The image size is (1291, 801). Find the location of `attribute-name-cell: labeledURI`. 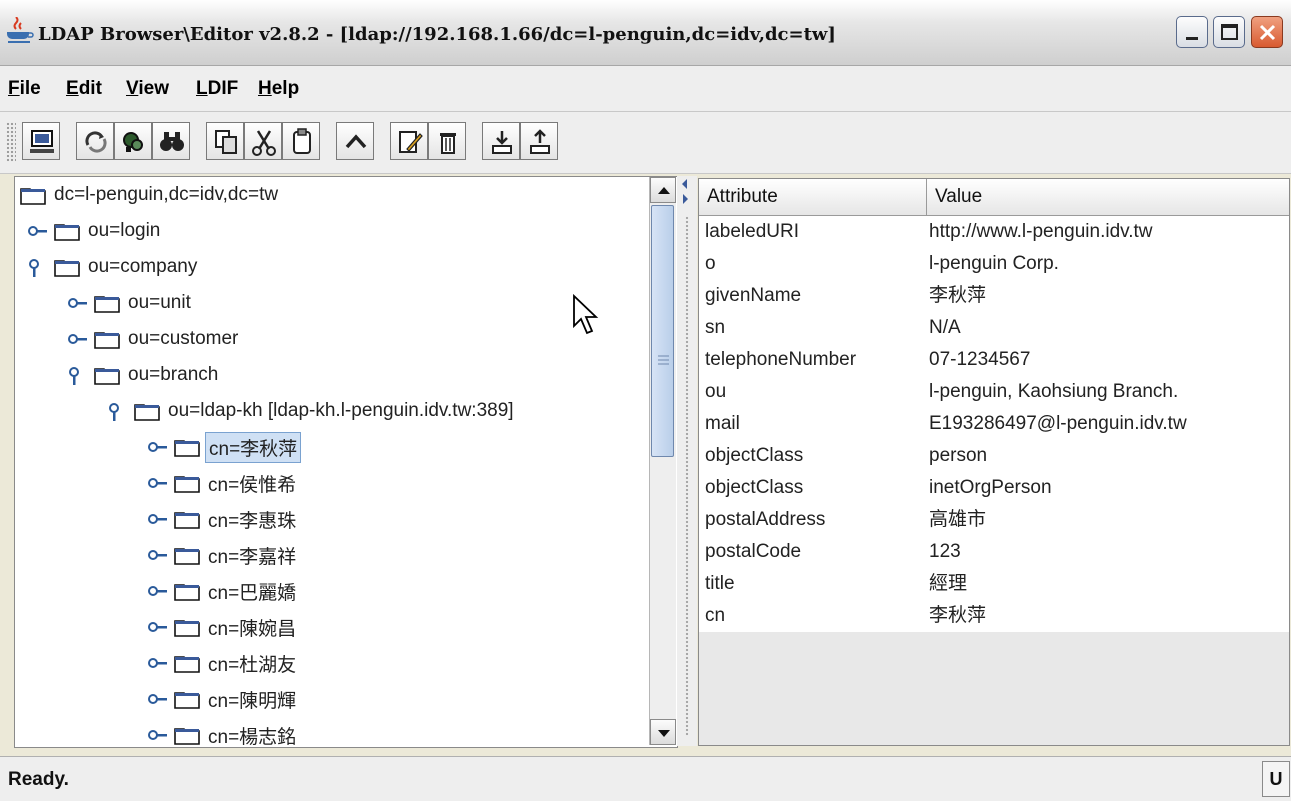

attribute-name-cell: labeledURI is located at coordinates (815, 232).